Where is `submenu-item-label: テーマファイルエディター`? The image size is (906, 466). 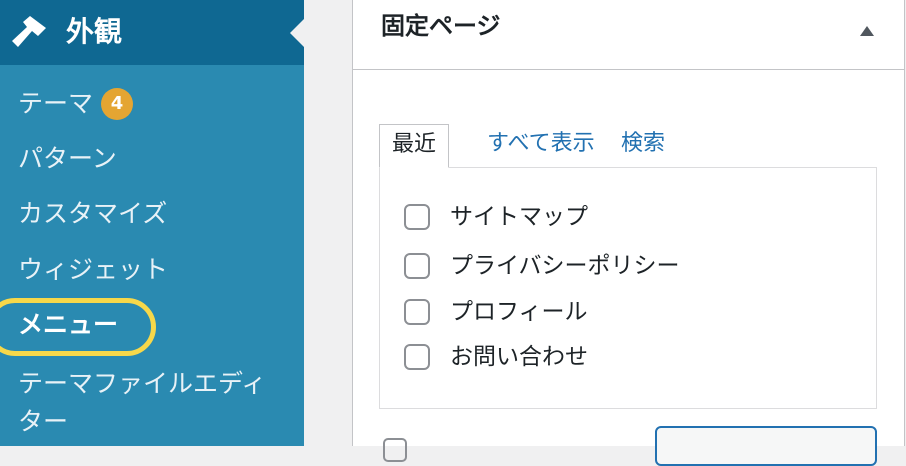
submenu-item-label: テーマファイルエディター is located at coordinates (142, 402).